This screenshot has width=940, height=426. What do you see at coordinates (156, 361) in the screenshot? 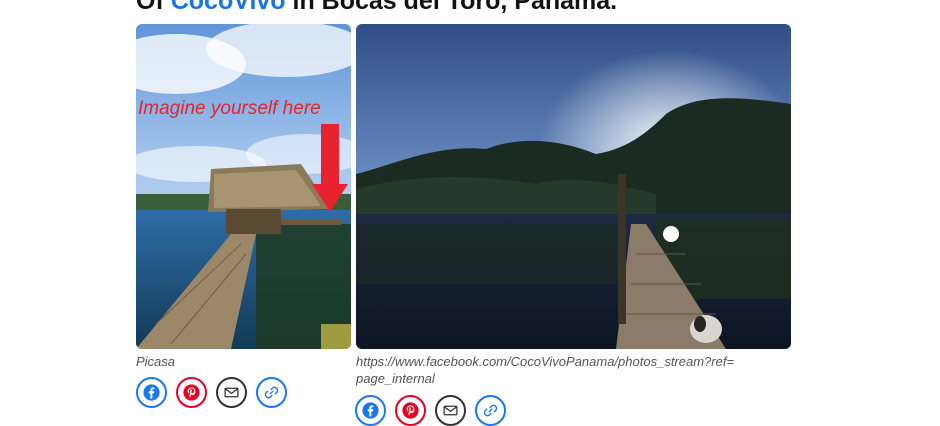
I see `photo-credit-left: Picasa` at bounding box center [156, 361].